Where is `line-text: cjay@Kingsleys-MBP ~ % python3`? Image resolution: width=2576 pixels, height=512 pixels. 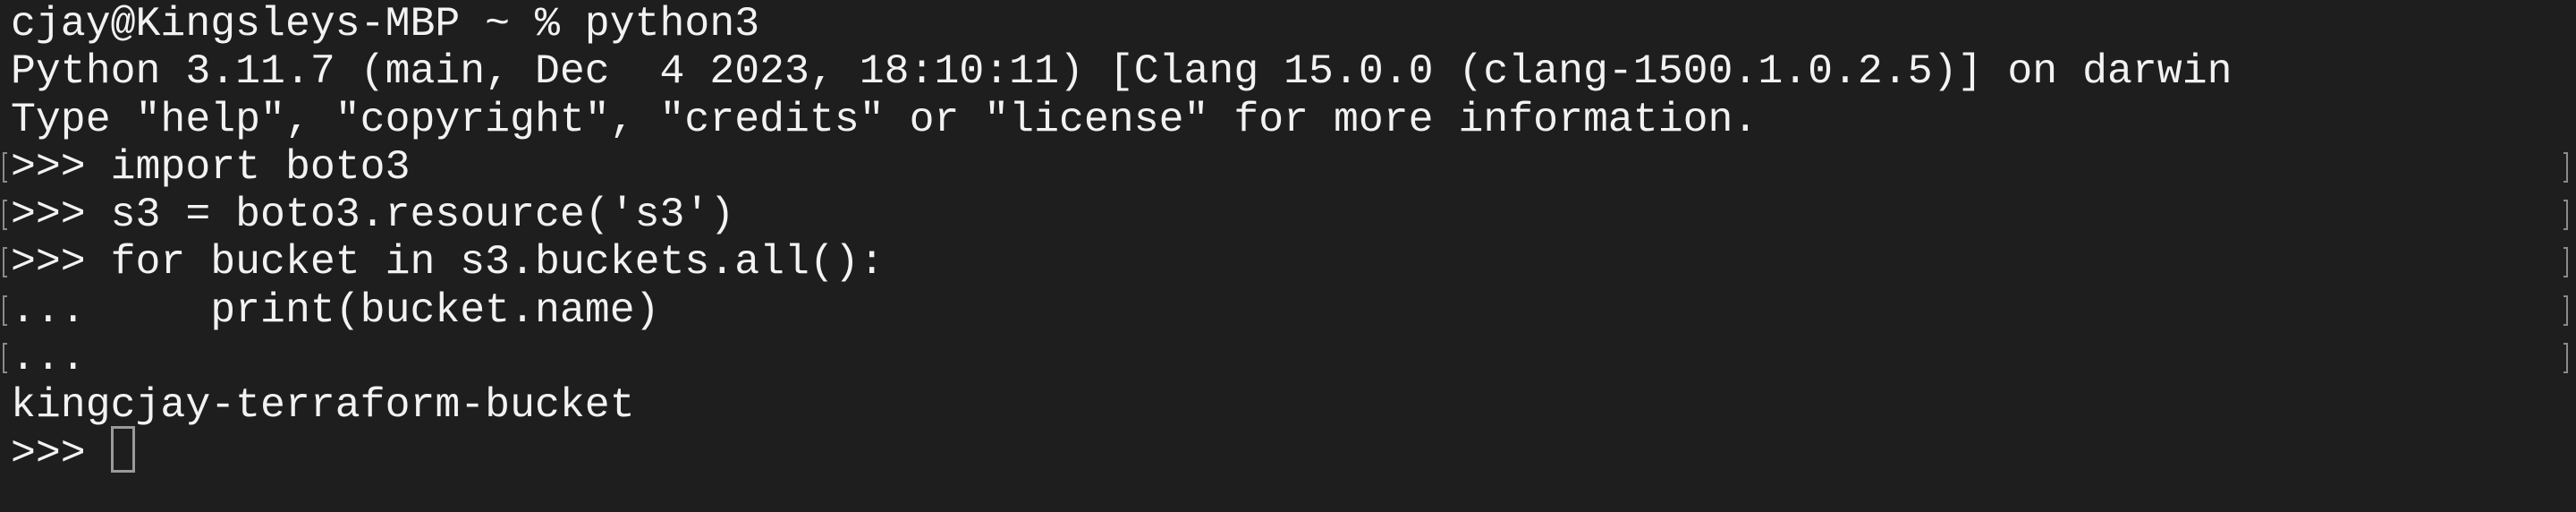
line-text: cjay@Kingsleys-MBP ~ % python3 is located at coordinates (385, 23).